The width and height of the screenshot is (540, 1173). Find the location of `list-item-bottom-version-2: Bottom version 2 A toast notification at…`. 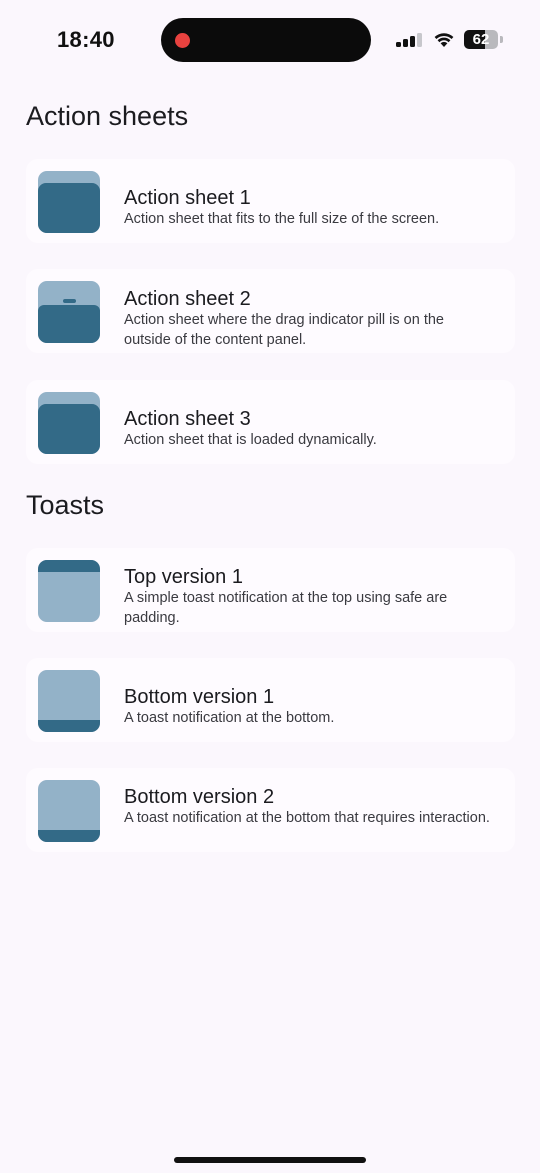

list-item-bottom-version-2: Bottom version 2 A toast notification at… is located at coordinates (270, 810).